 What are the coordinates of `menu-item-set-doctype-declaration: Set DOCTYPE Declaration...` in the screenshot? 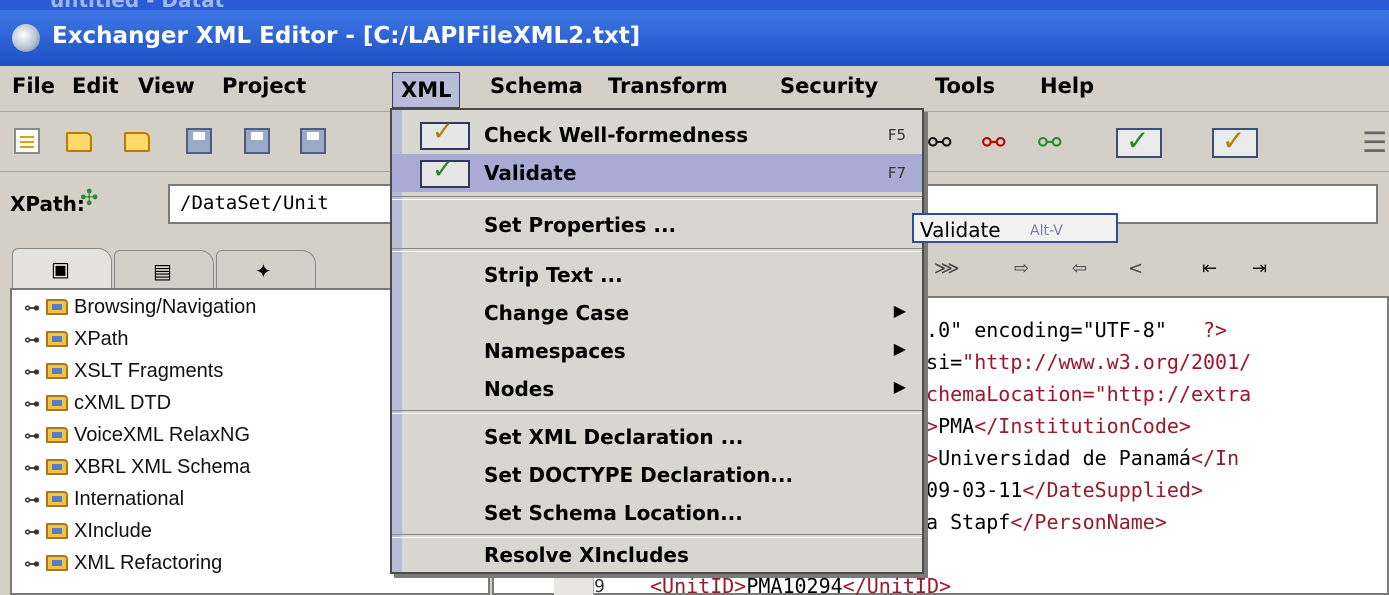 It's located at (657, 475).